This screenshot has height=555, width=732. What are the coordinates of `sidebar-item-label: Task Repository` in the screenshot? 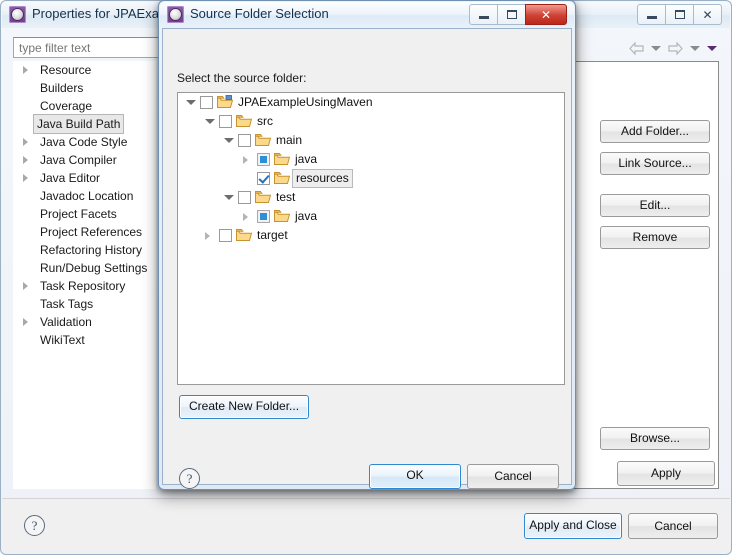 It's located at (83, 286).